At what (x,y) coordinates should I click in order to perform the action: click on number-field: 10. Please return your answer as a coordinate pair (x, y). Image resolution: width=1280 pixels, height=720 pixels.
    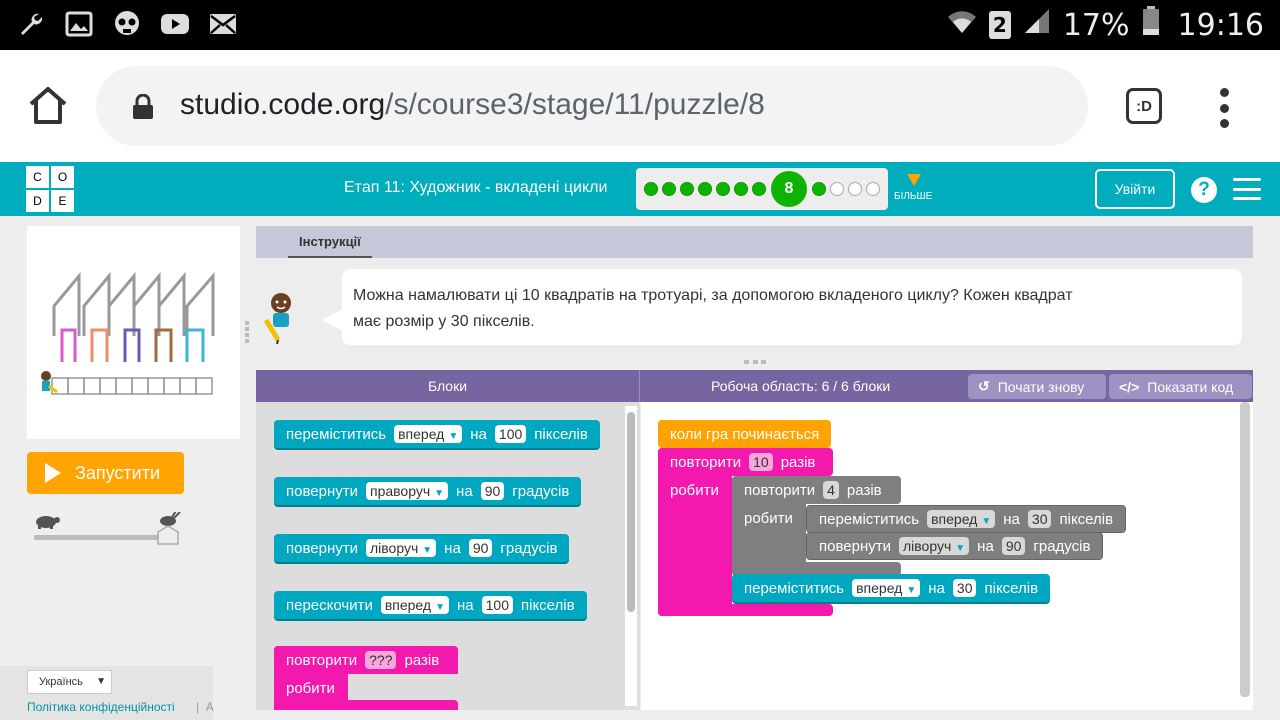
    Looking at the image, I should click on (761, 462).